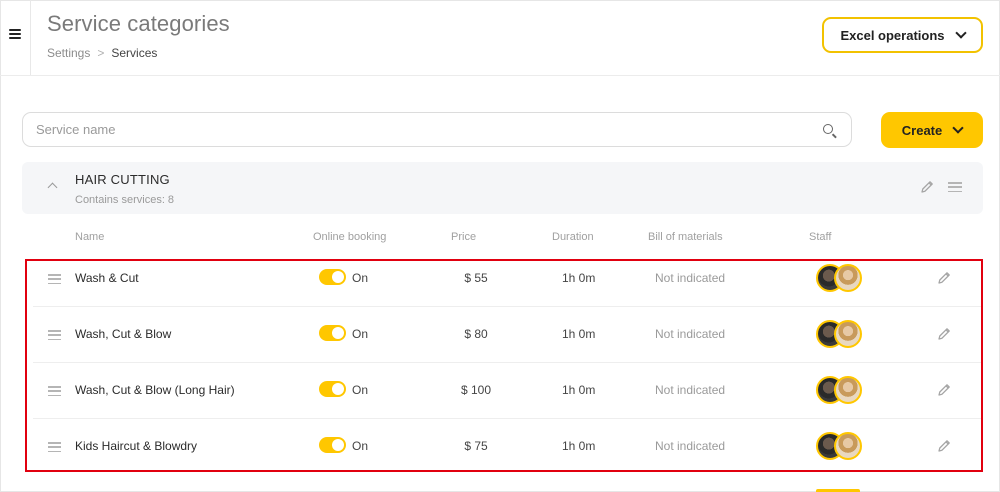  Describe the element at coordinates (52, 187) in the screenshot. I see `chevron-up-icon` at that location.